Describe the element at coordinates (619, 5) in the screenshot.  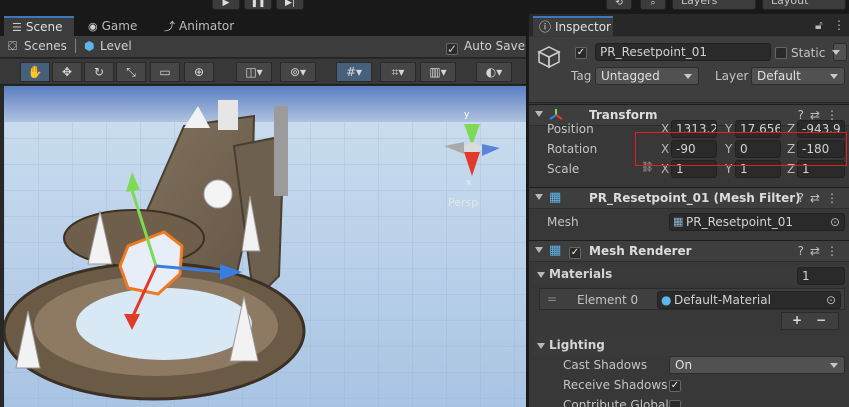
I see `history-icon: ⟲` at that location.